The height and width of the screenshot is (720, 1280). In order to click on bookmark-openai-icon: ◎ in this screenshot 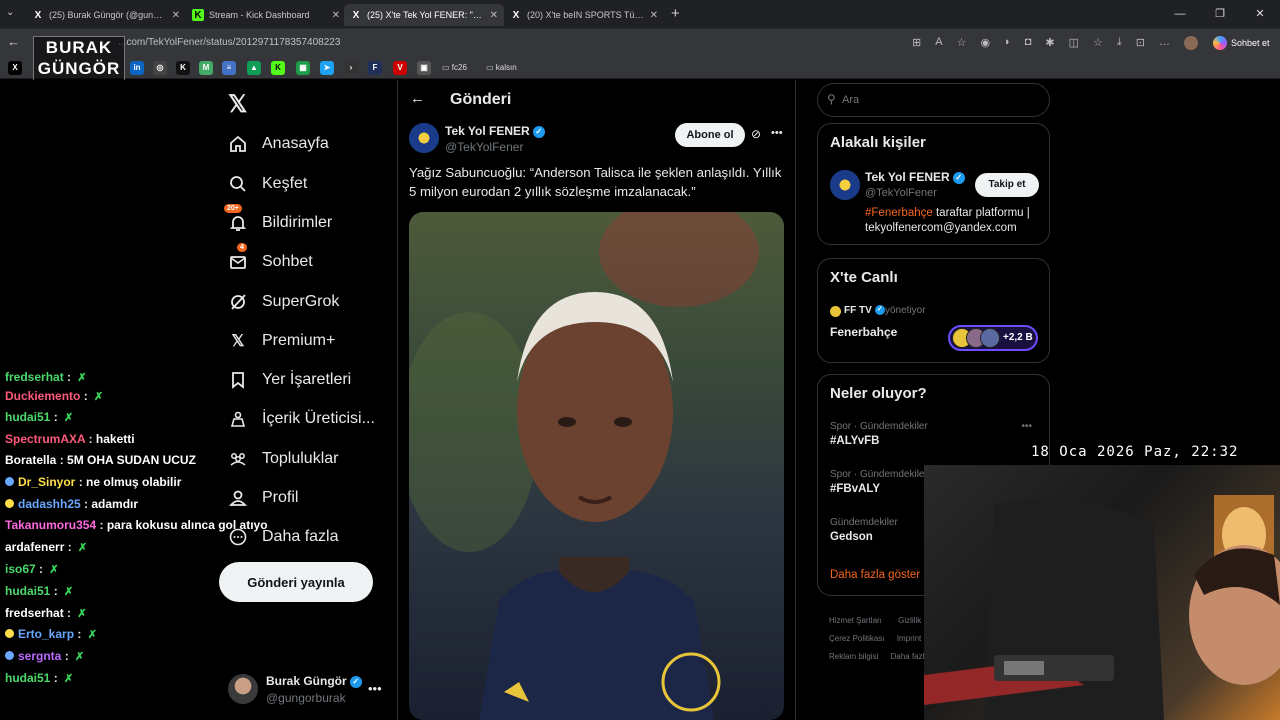, I will do `click(160, 68)`.